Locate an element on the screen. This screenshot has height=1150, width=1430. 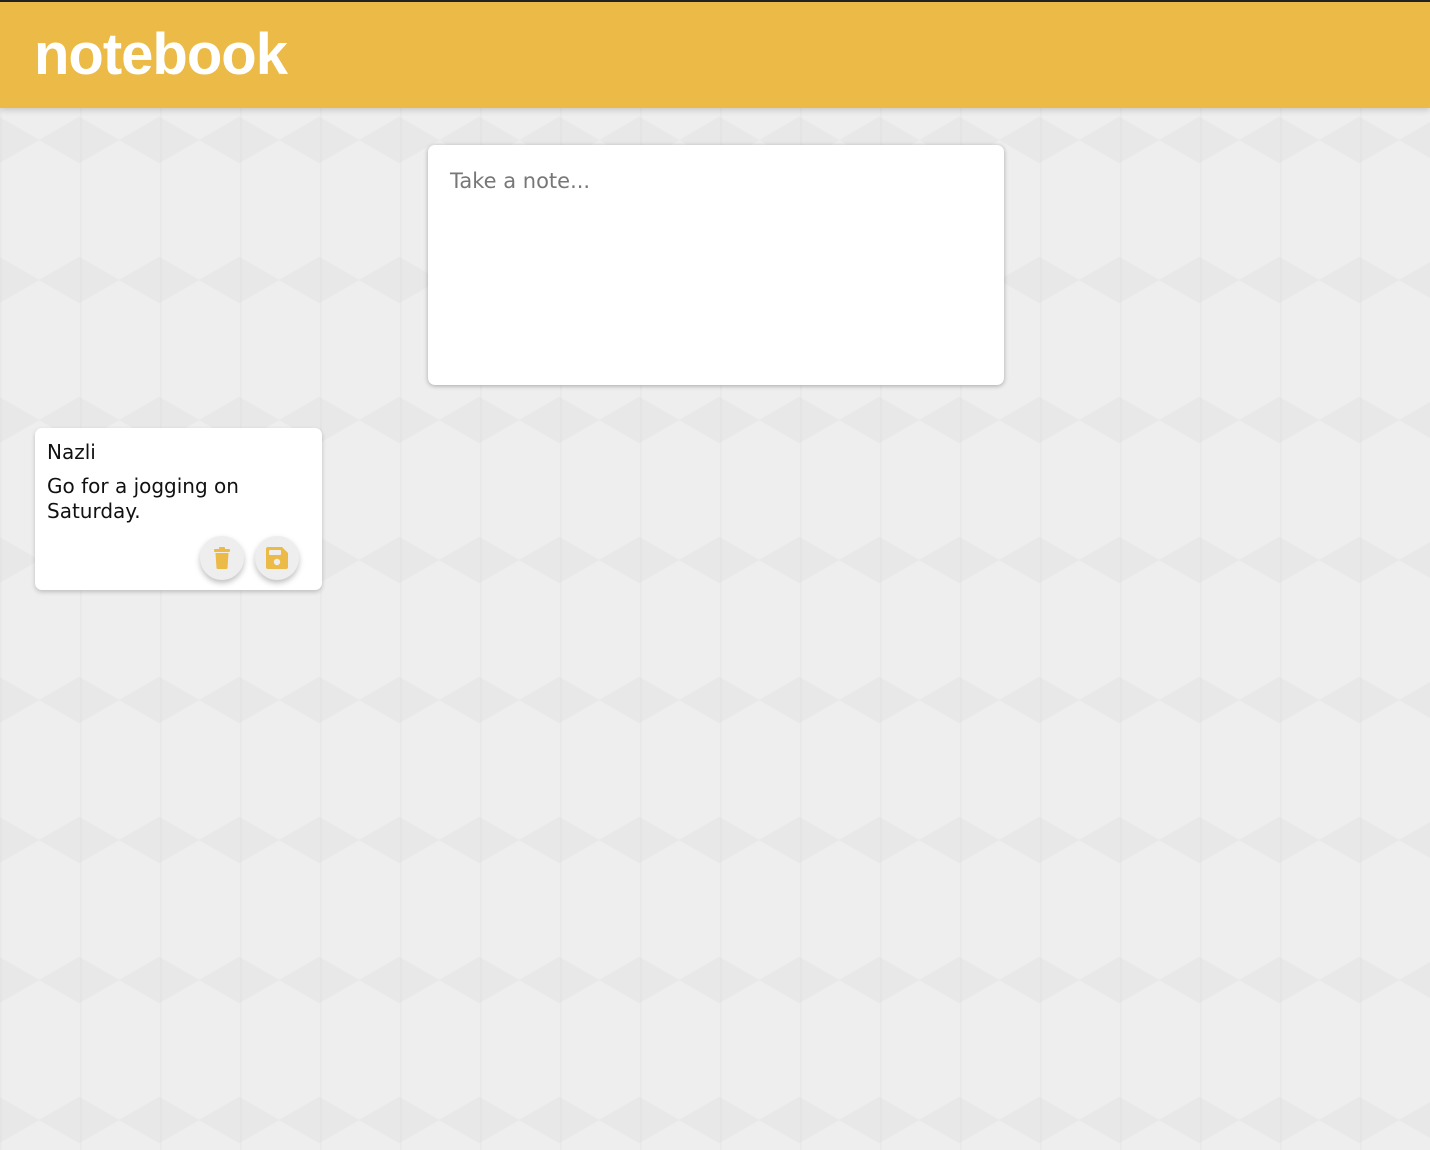
note-card: Nazli Go for a jogging on Saturday. is located at coordinates (178, 509).